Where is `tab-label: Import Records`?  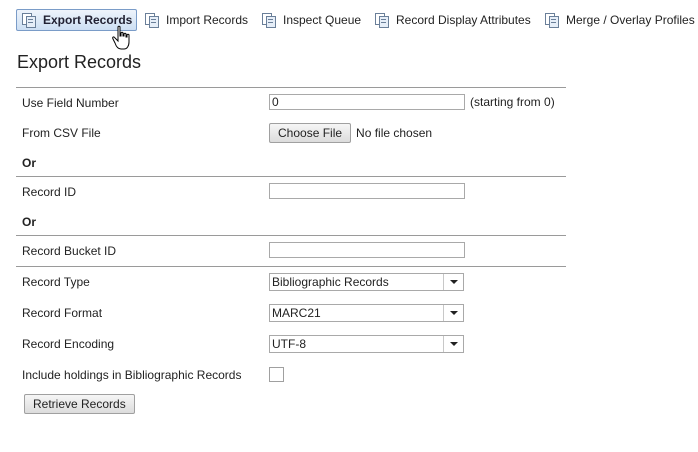 tab-label: Import Records is located at coordinates (207, 20).